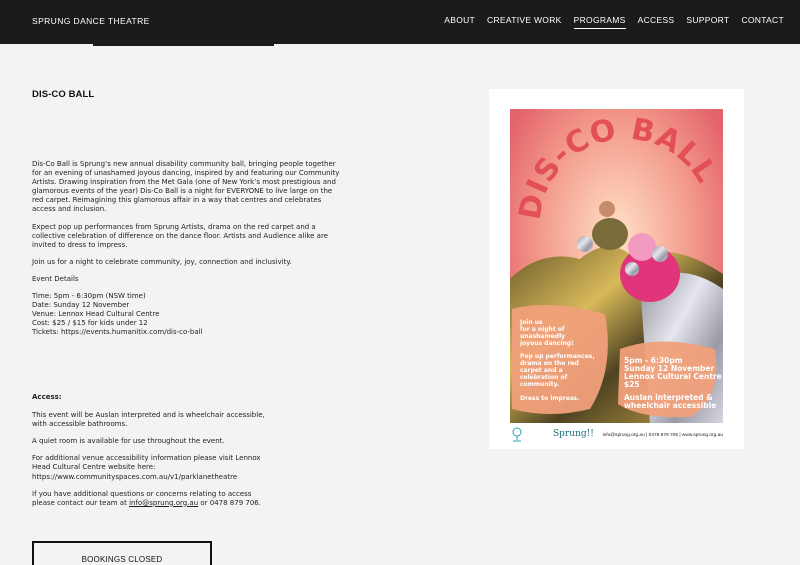  I want to click on poster-text-line: $25, so click(632, 384).